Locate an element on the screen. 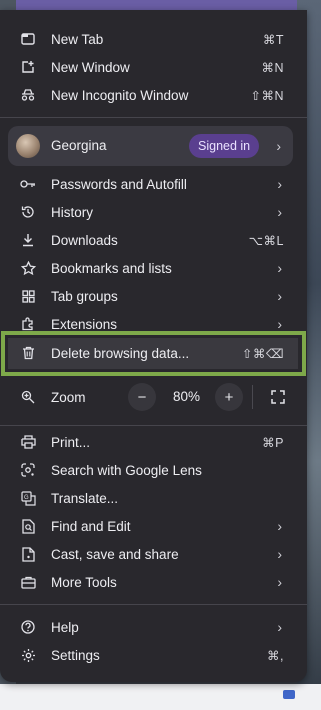 This screenshot has height=710, width=321. star-icon is located at coordinates (28, 268).